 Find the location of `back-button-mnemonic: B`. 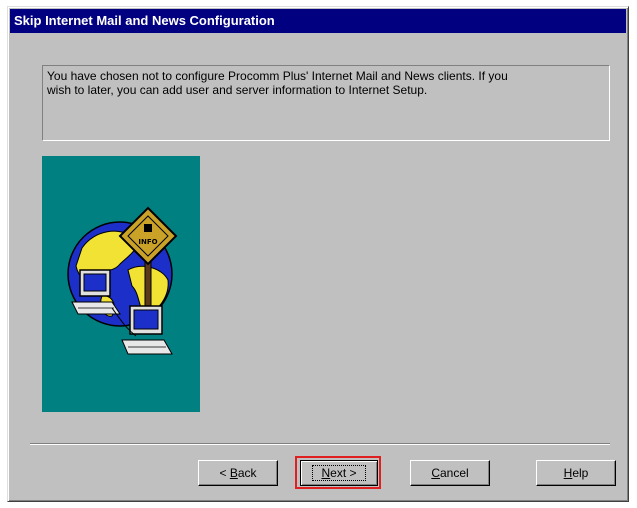

back-button-mnemonic: B is located at coordinates (233, 473).